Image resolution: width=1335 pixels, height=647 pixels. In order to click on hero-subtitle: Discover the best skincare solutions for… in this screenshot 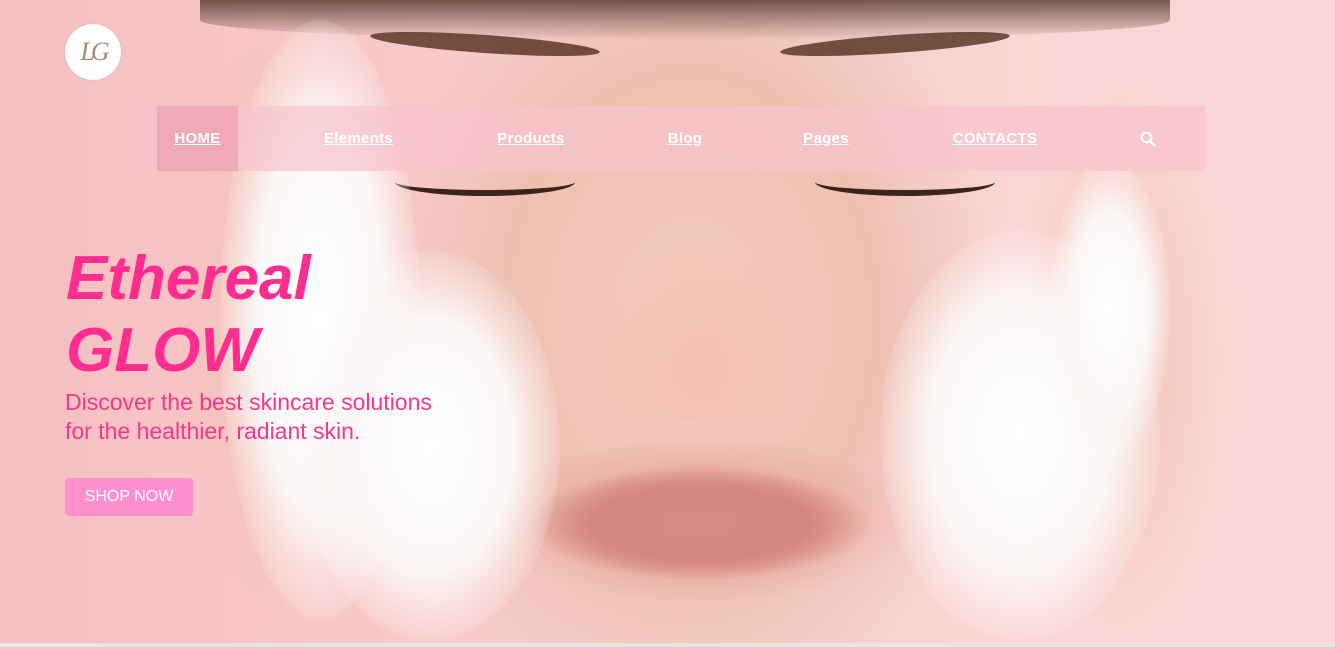, I will do `click(275, 417)`.